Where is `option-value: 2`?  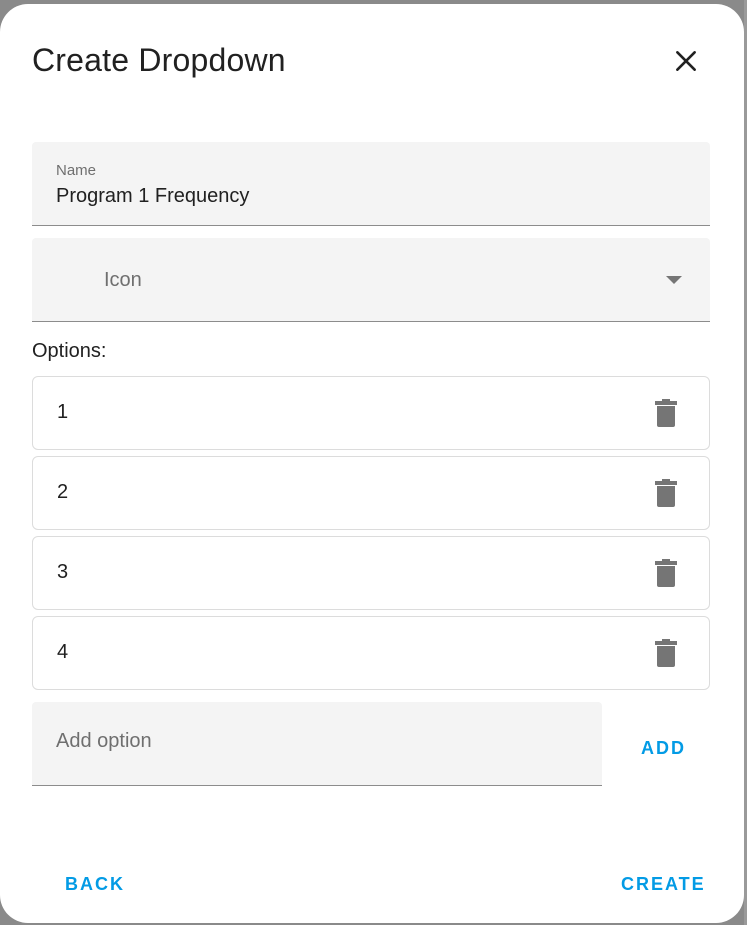 option-value: 2 is located at coordinates (62, 492).